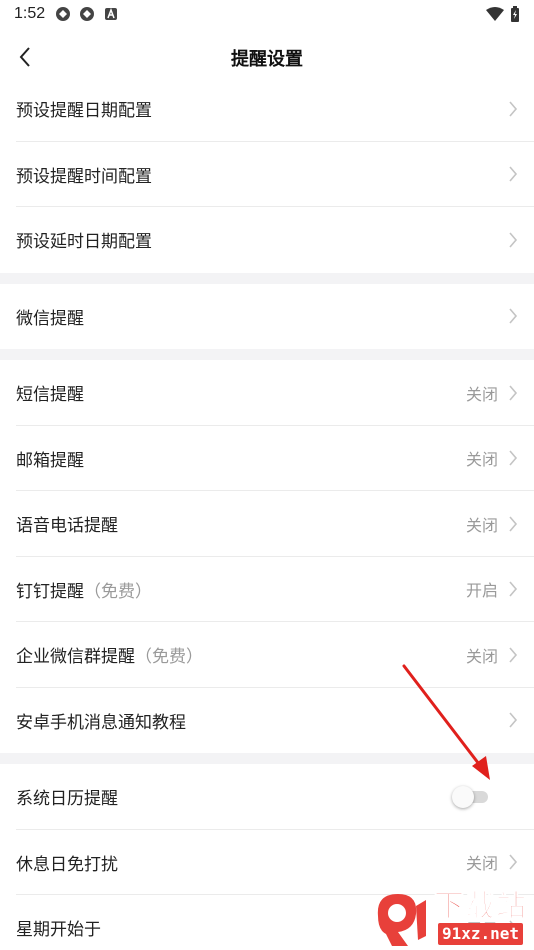  I want to click on settings-row: 安卓手机消息通知教程, so click(267, 721).